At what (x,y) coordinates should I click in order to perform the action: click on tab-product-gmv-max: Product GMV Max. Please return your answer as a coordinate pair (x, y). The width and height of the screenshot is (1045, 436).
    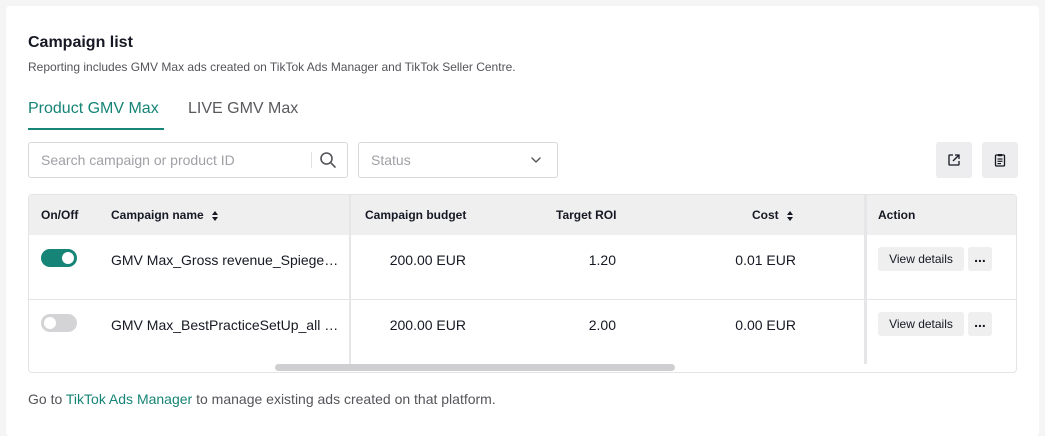
    Looking at the image, I should click on (93, 109).